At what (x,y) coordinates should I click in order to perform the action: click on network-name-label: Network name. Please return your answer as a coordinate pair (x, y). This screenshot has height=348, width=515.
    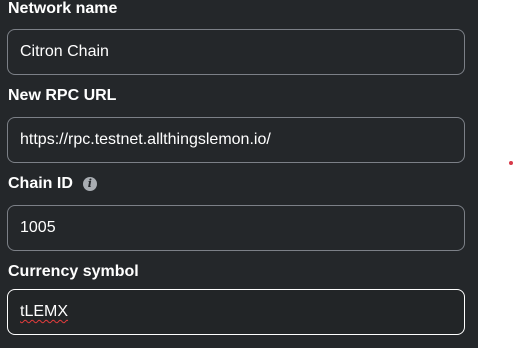
    Looking at the image, I should click on (62, 9).